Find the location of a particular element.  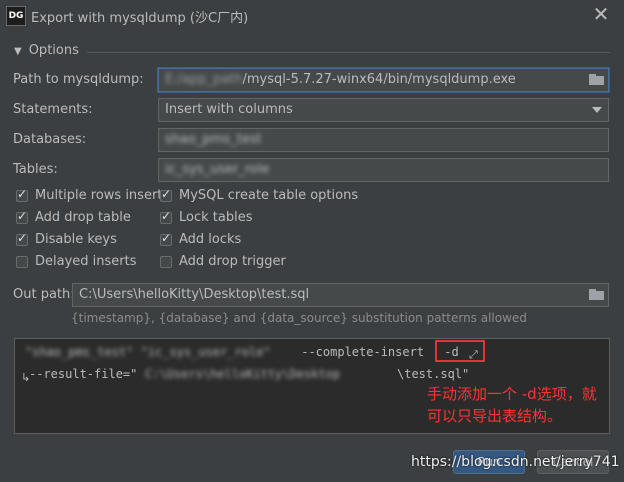

lock-tables-checkbox is located at coordinates (166, 216).